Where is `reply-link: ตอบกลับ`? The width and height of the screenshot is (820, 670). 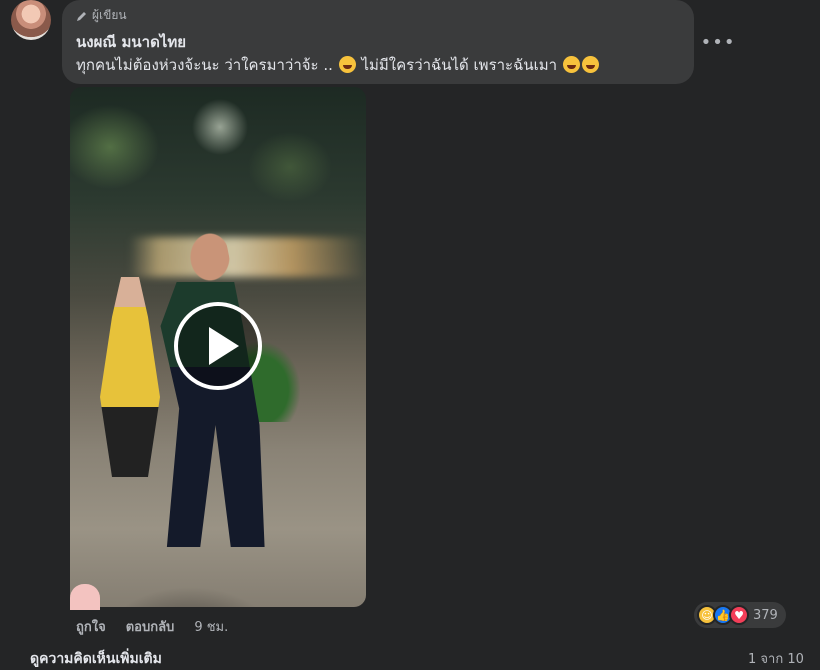 reply-link: ตอบกลับ is located at coordinates (150, 626).